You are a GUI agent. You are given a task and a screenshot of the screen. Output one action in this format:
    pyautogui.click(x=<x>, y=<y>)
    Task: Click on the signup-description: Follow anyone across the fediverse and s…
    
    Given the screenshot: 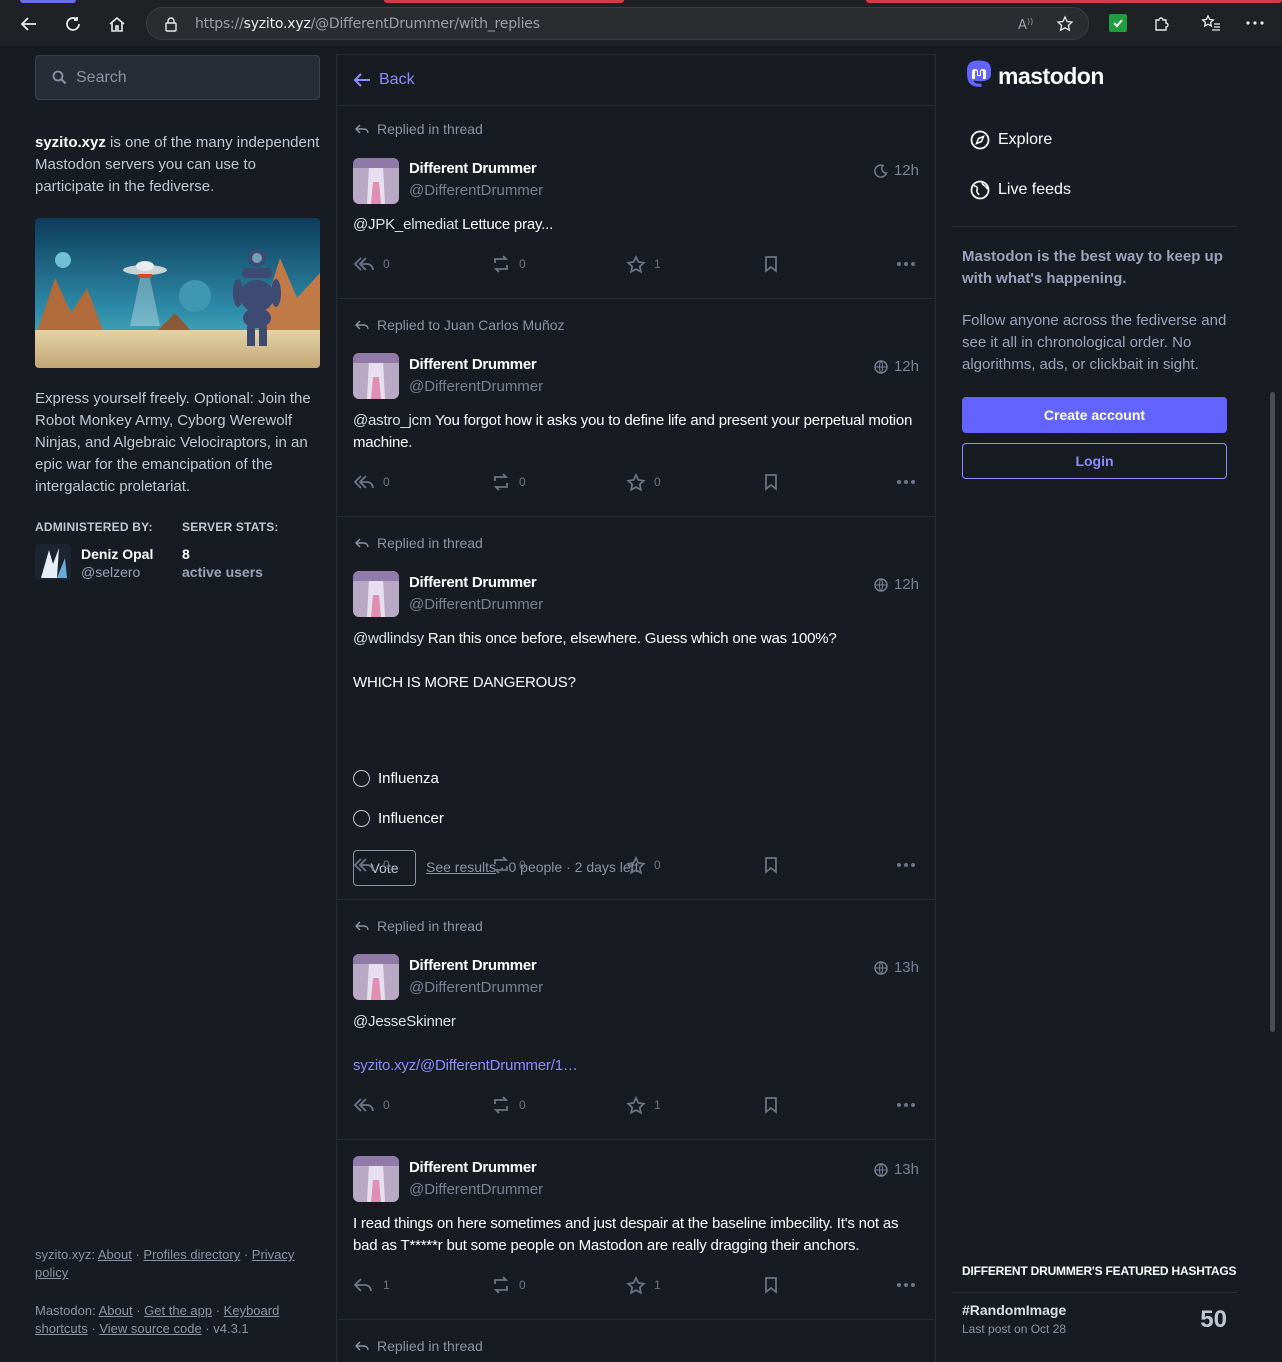 What is the action you would take?
    pyautogui.click(x=1094, y=342)
    